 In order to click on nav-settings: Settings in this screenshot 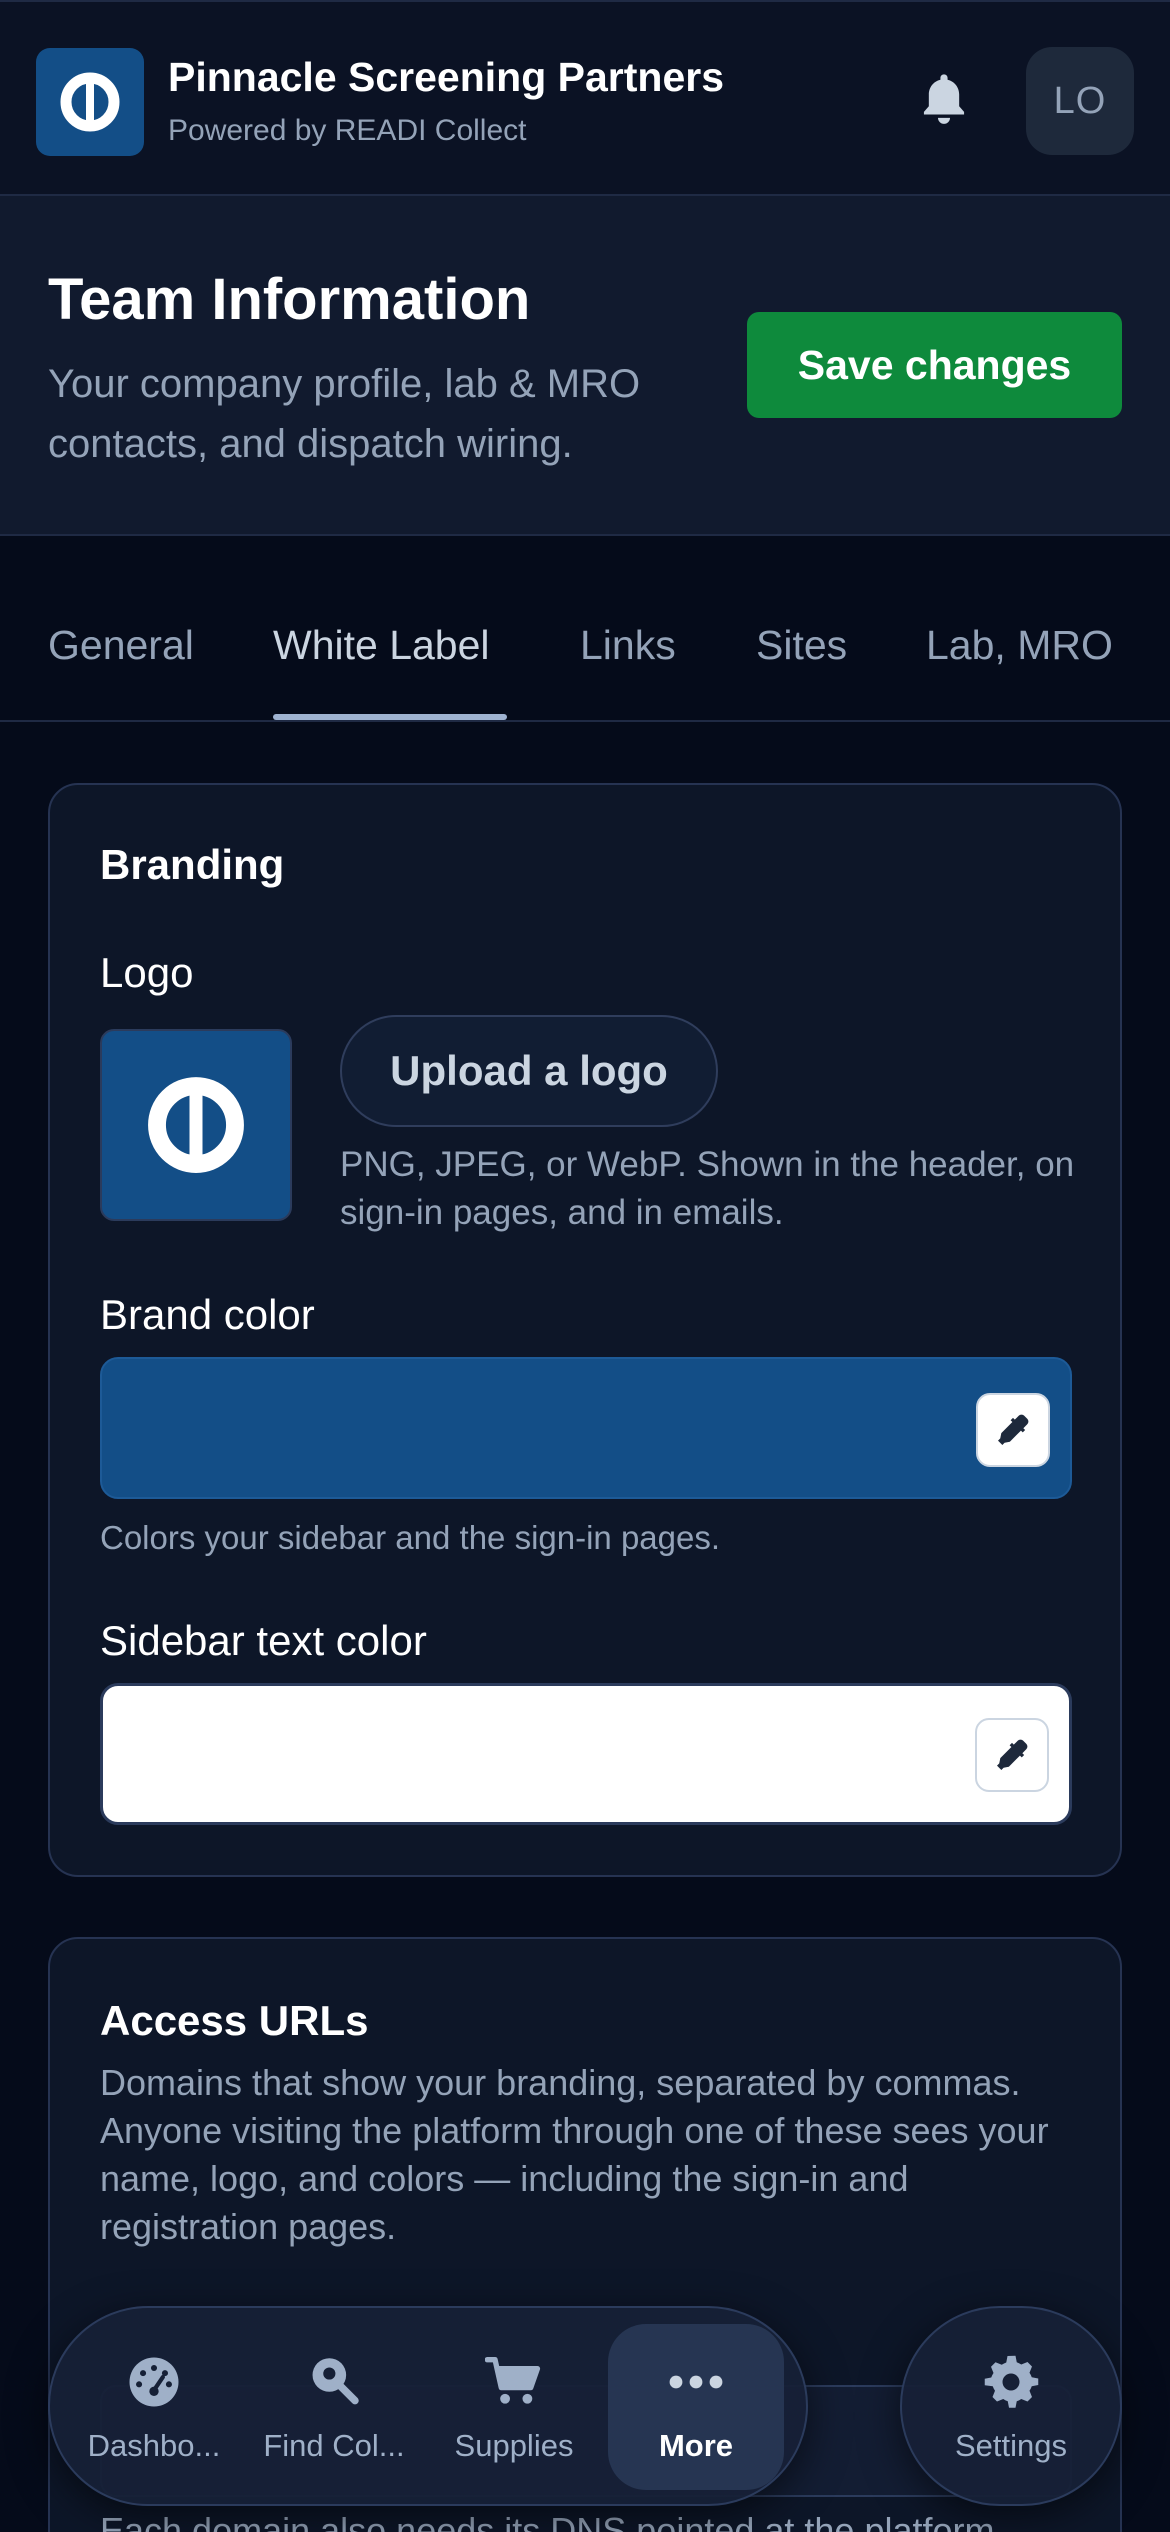, I will do `click(1011, 2406)`.